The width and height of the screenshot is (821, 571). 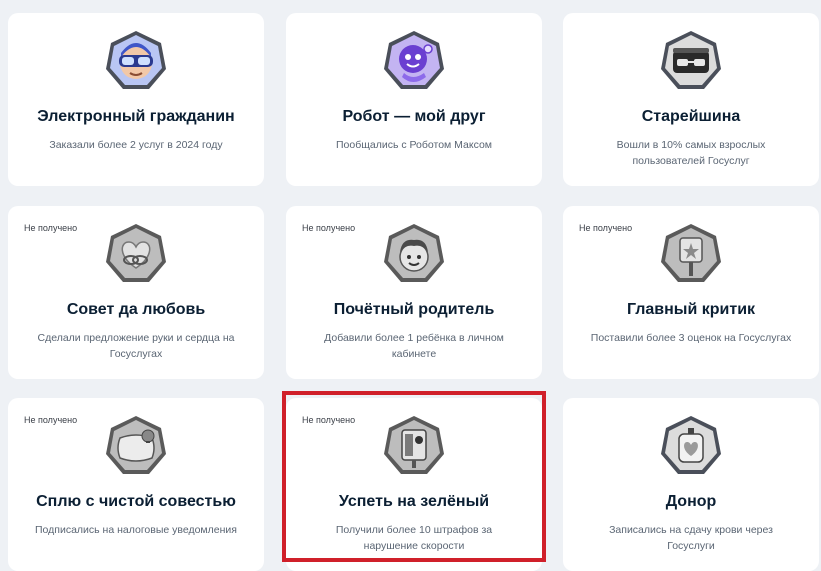 I want to click on achievement-description: Пообщались с Роботом Максом, so click(x=414, y=145).